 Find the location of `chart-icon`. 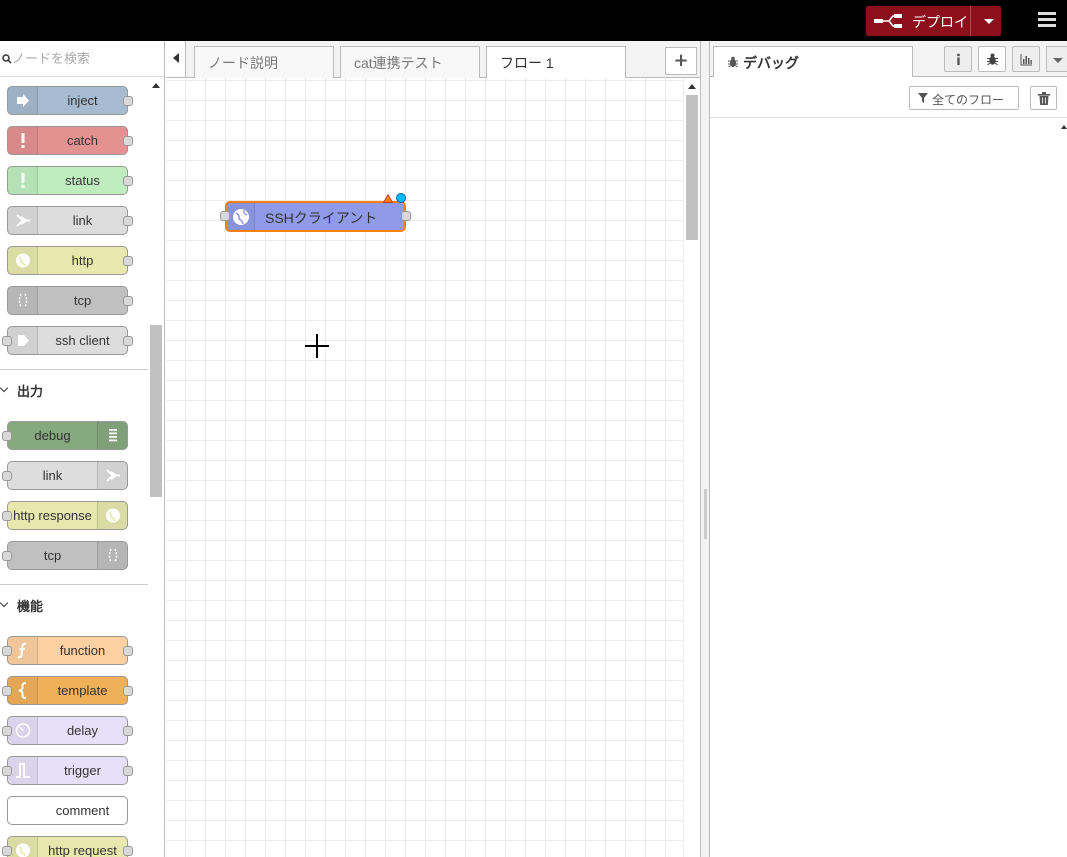

chart-icon is located at coordinates (1026, 60).